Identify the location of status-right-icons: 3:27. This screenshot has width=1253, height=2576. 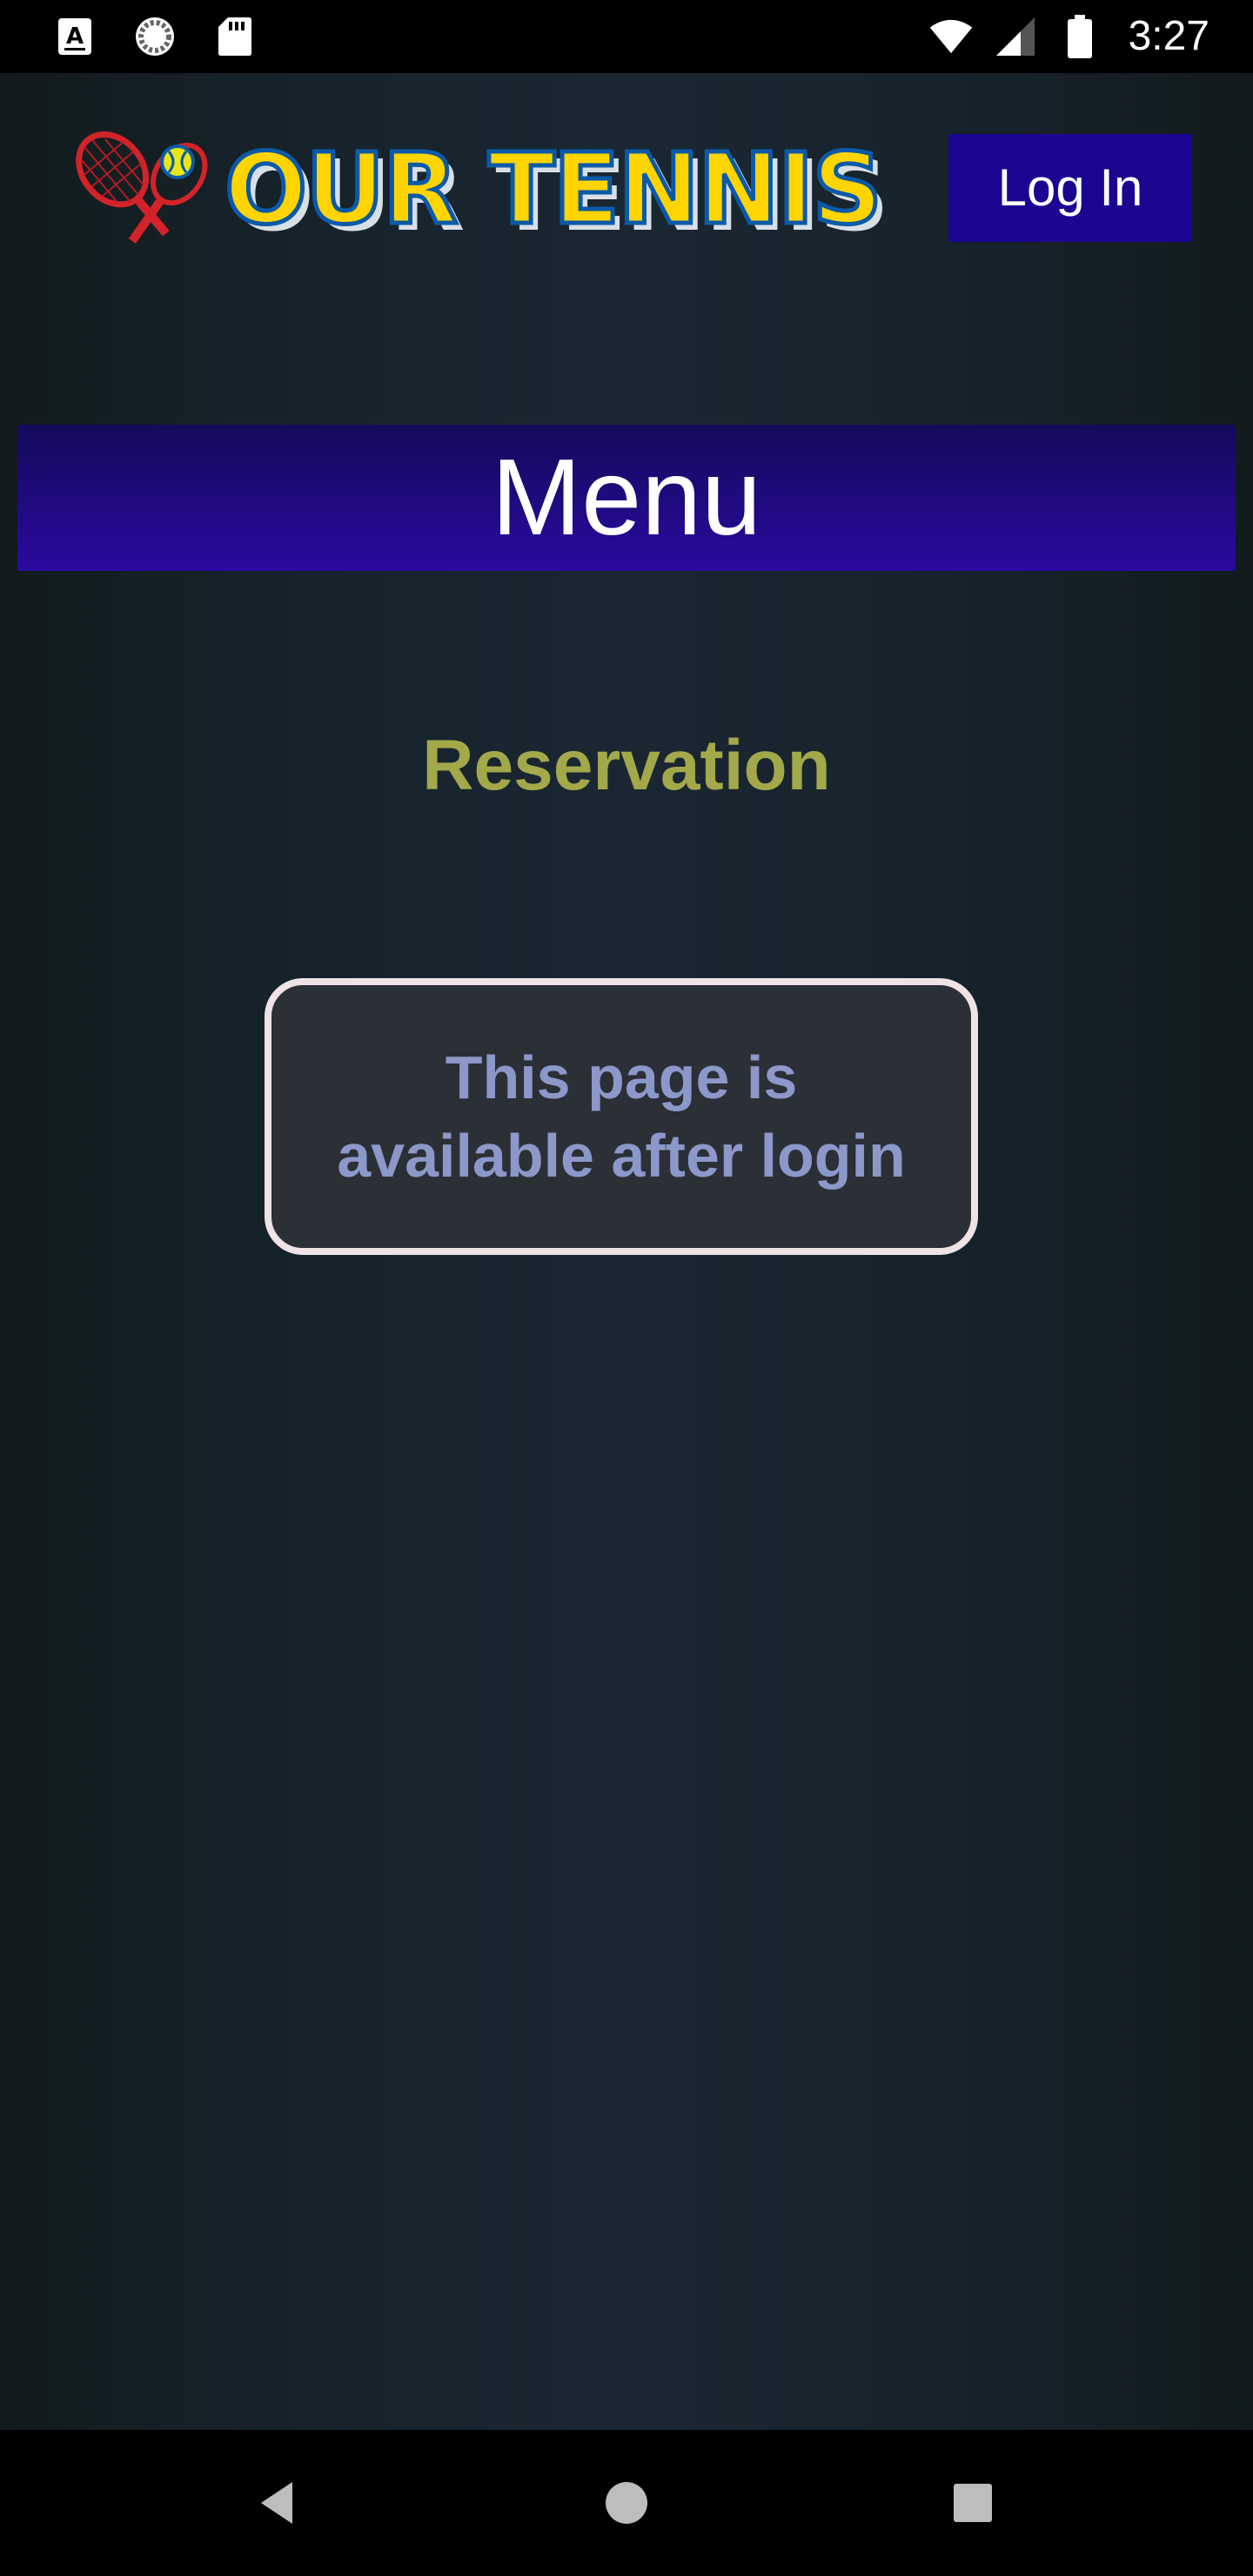
(1068, 37).